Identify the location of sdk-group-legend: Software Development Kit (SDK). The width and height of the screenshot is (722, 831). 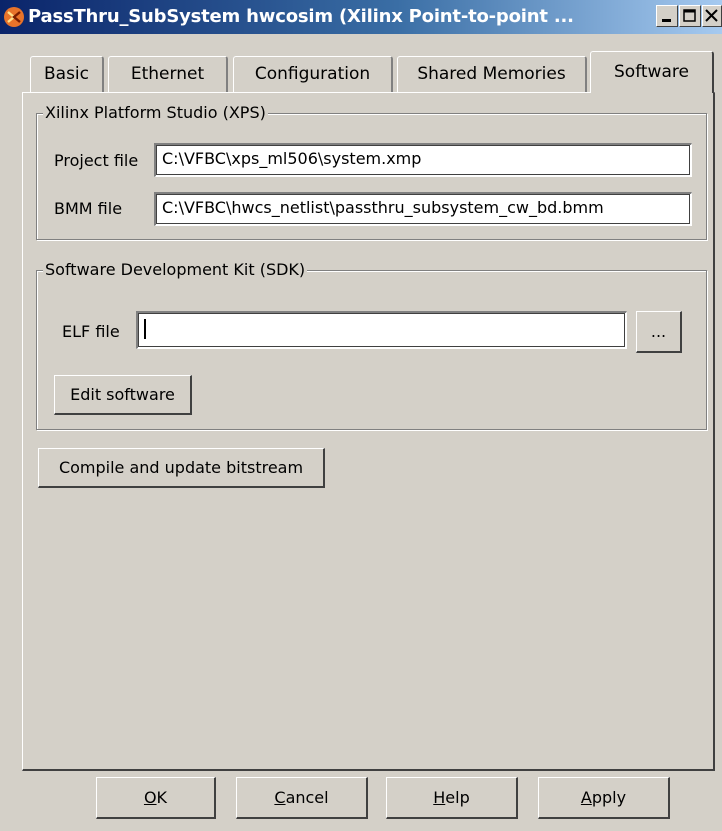
(175, 270).